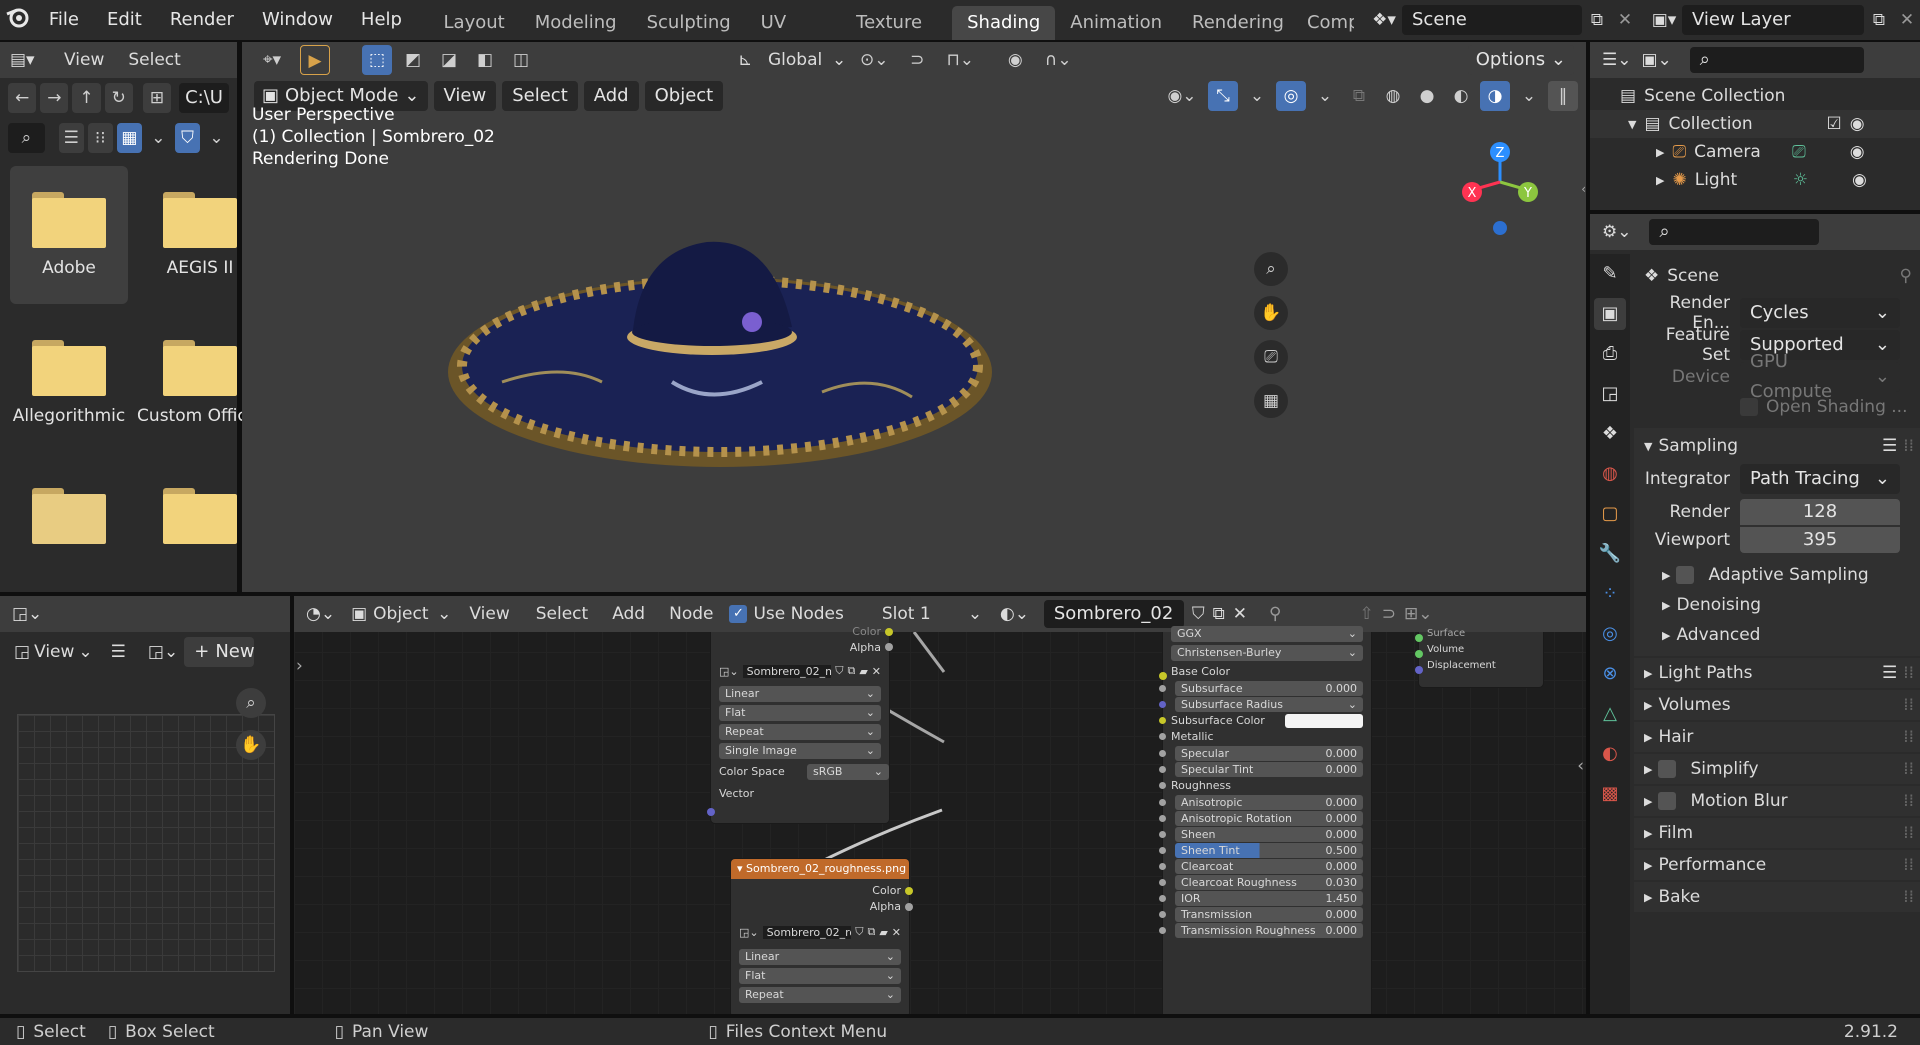 The height and width of the screenshot is (1045, 1920). What do you see at coordinates (1610, 754) in the screenshot?
I see `material-tab-icon: ◐` at bounding box center [1610, 754].